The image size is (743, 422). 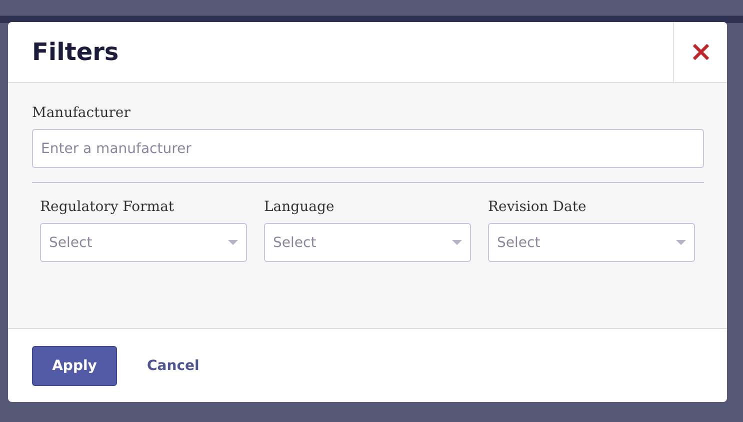 What do you see at coordinates (173, 366) in the screenshot?
I see `cancel-button: Cancel` at bounding box center [173, 366].